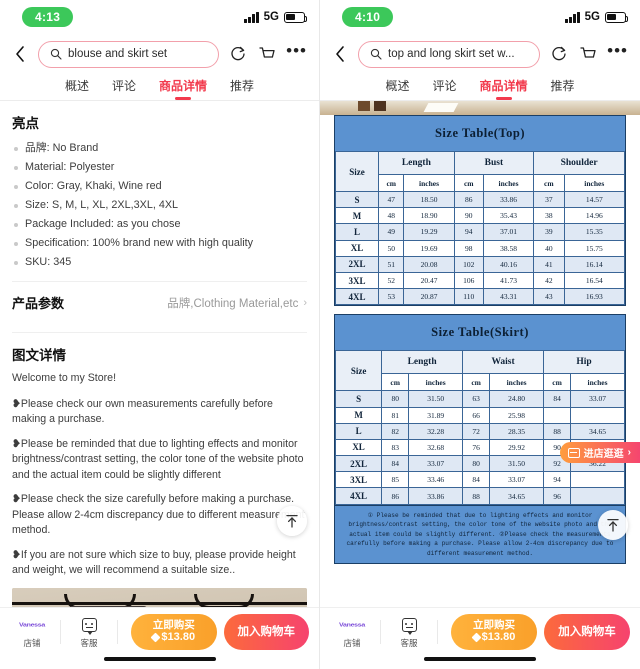  What do you see at coordinates (395, 480) in the screenshot?
I see `cell: 85` at bounding box center [395, 480].